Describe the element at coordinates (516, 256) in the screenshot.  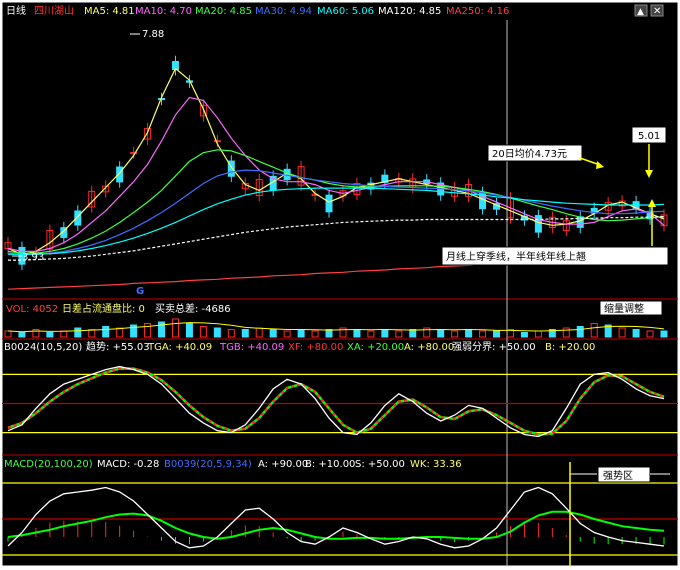
I see `cross-note: 月线上穿季线，半年线年线上翘` at that location.